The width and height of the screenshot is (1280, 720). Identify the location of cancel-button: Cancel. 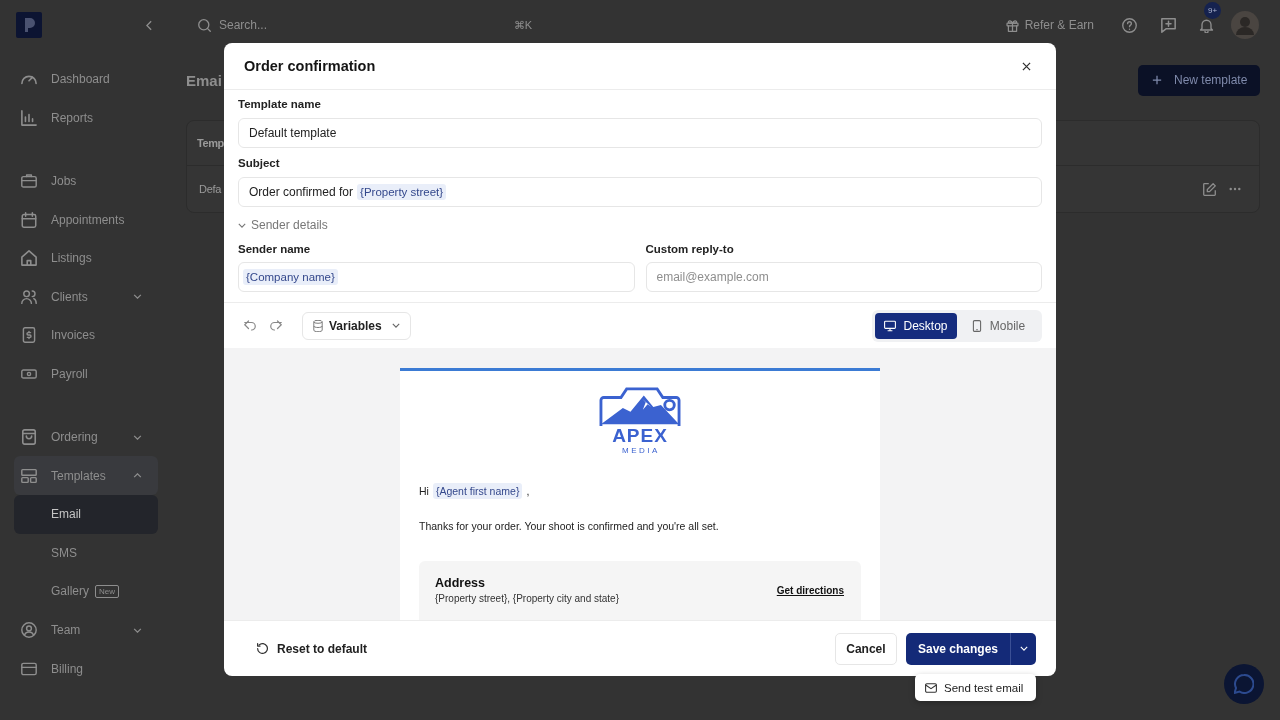
(865, 648).